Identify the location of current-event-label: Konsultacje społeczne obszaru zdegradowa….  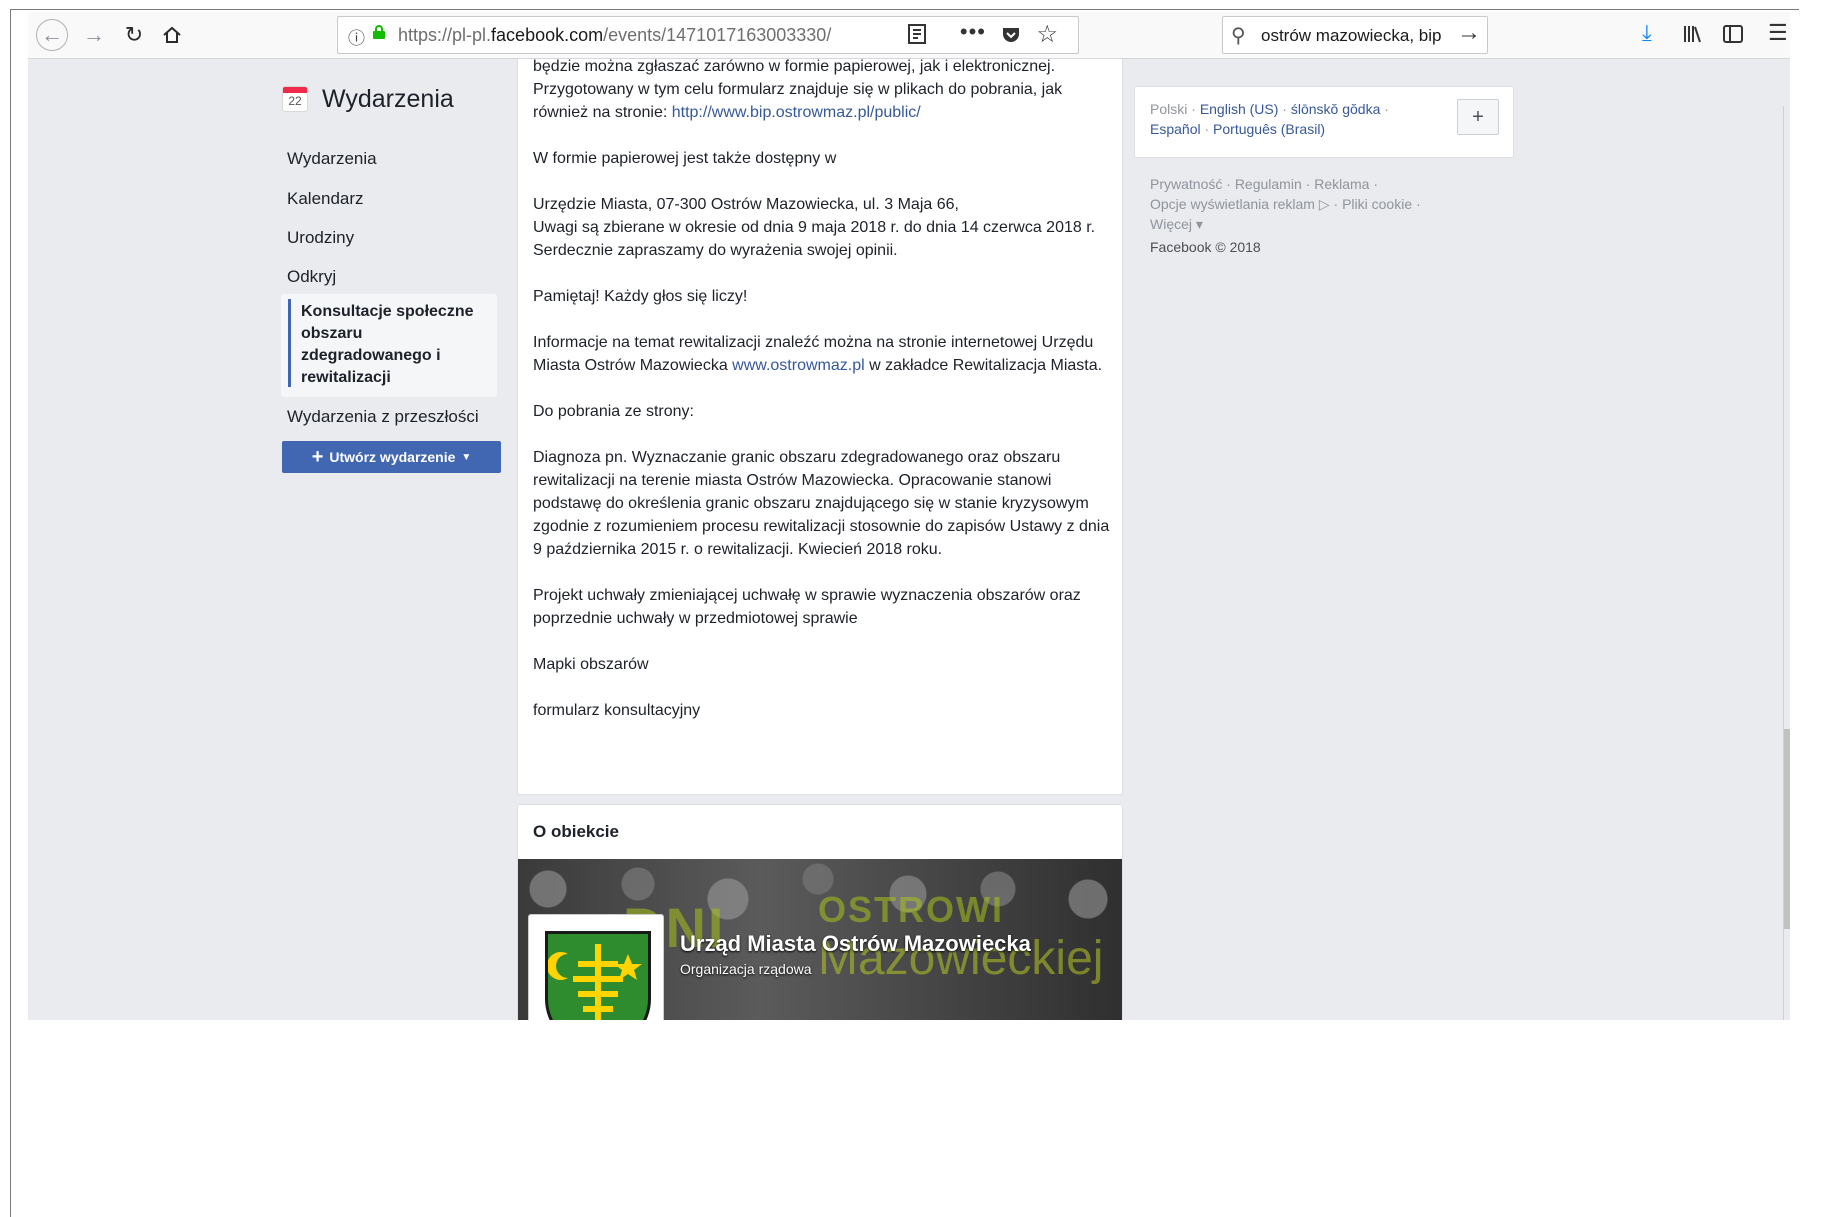
(387, 344).